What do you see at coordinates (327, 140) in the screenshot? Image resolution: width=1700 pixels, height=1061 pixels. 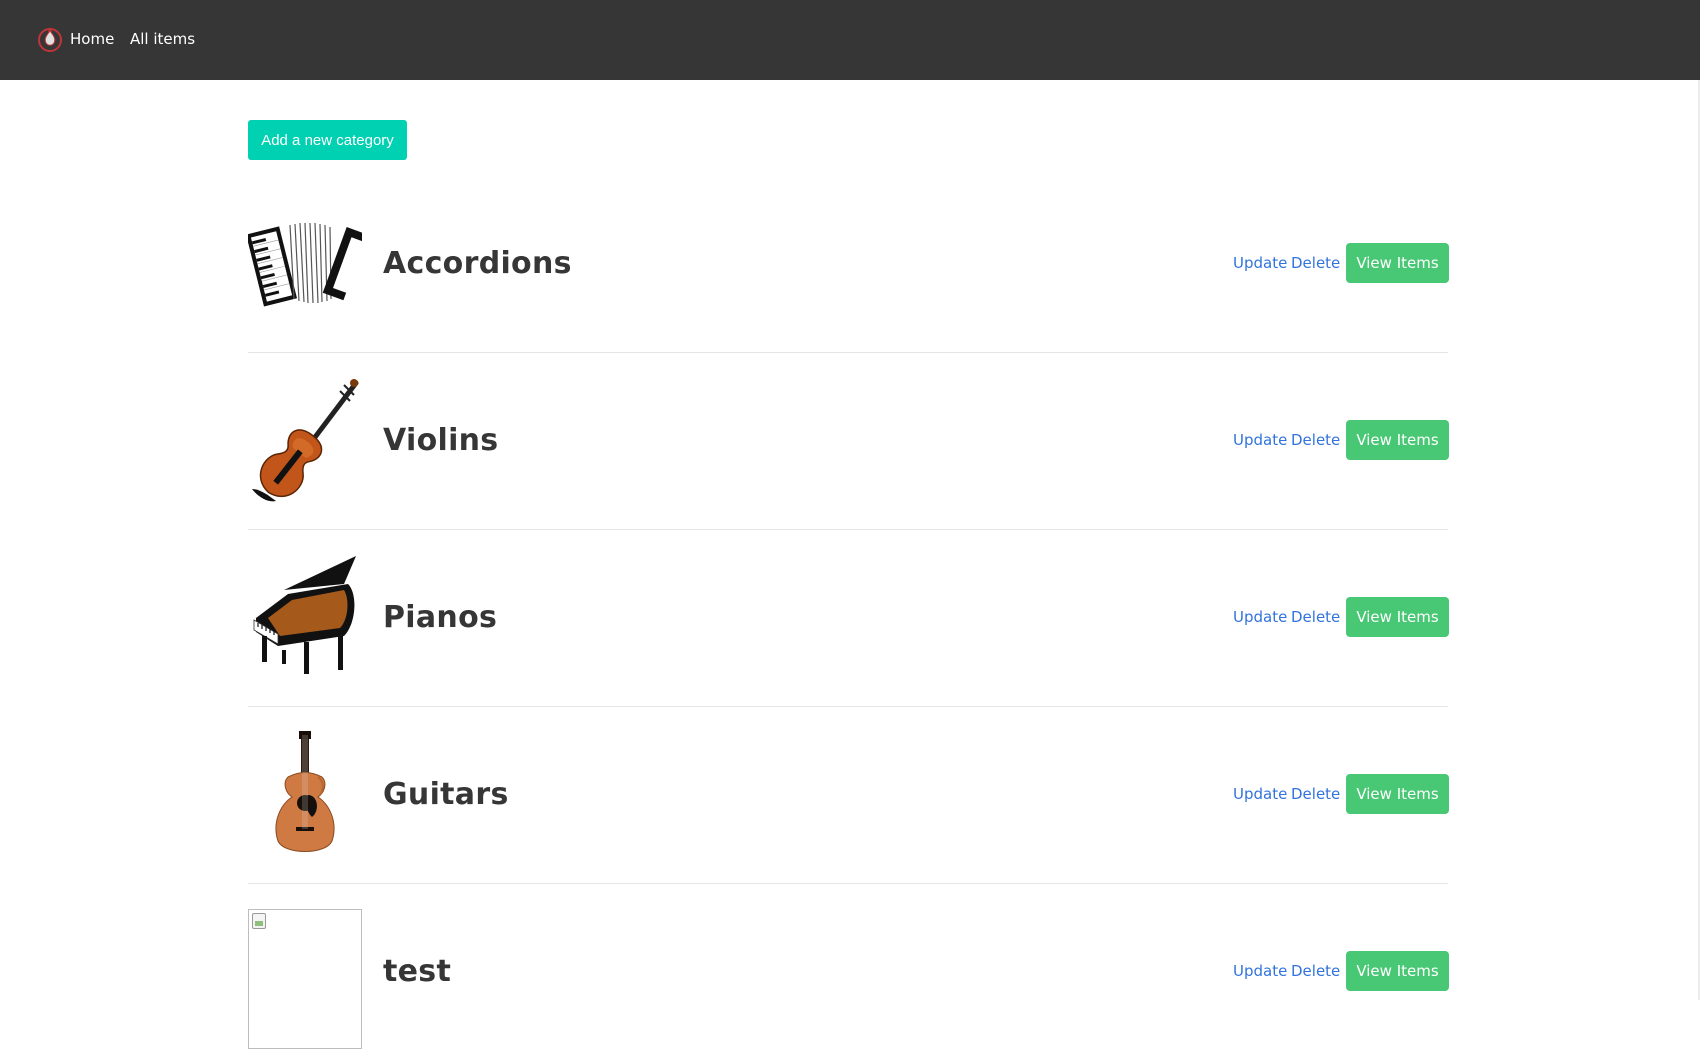 I see `add-category-button: Add a new category` at bounding box center [327, 140].